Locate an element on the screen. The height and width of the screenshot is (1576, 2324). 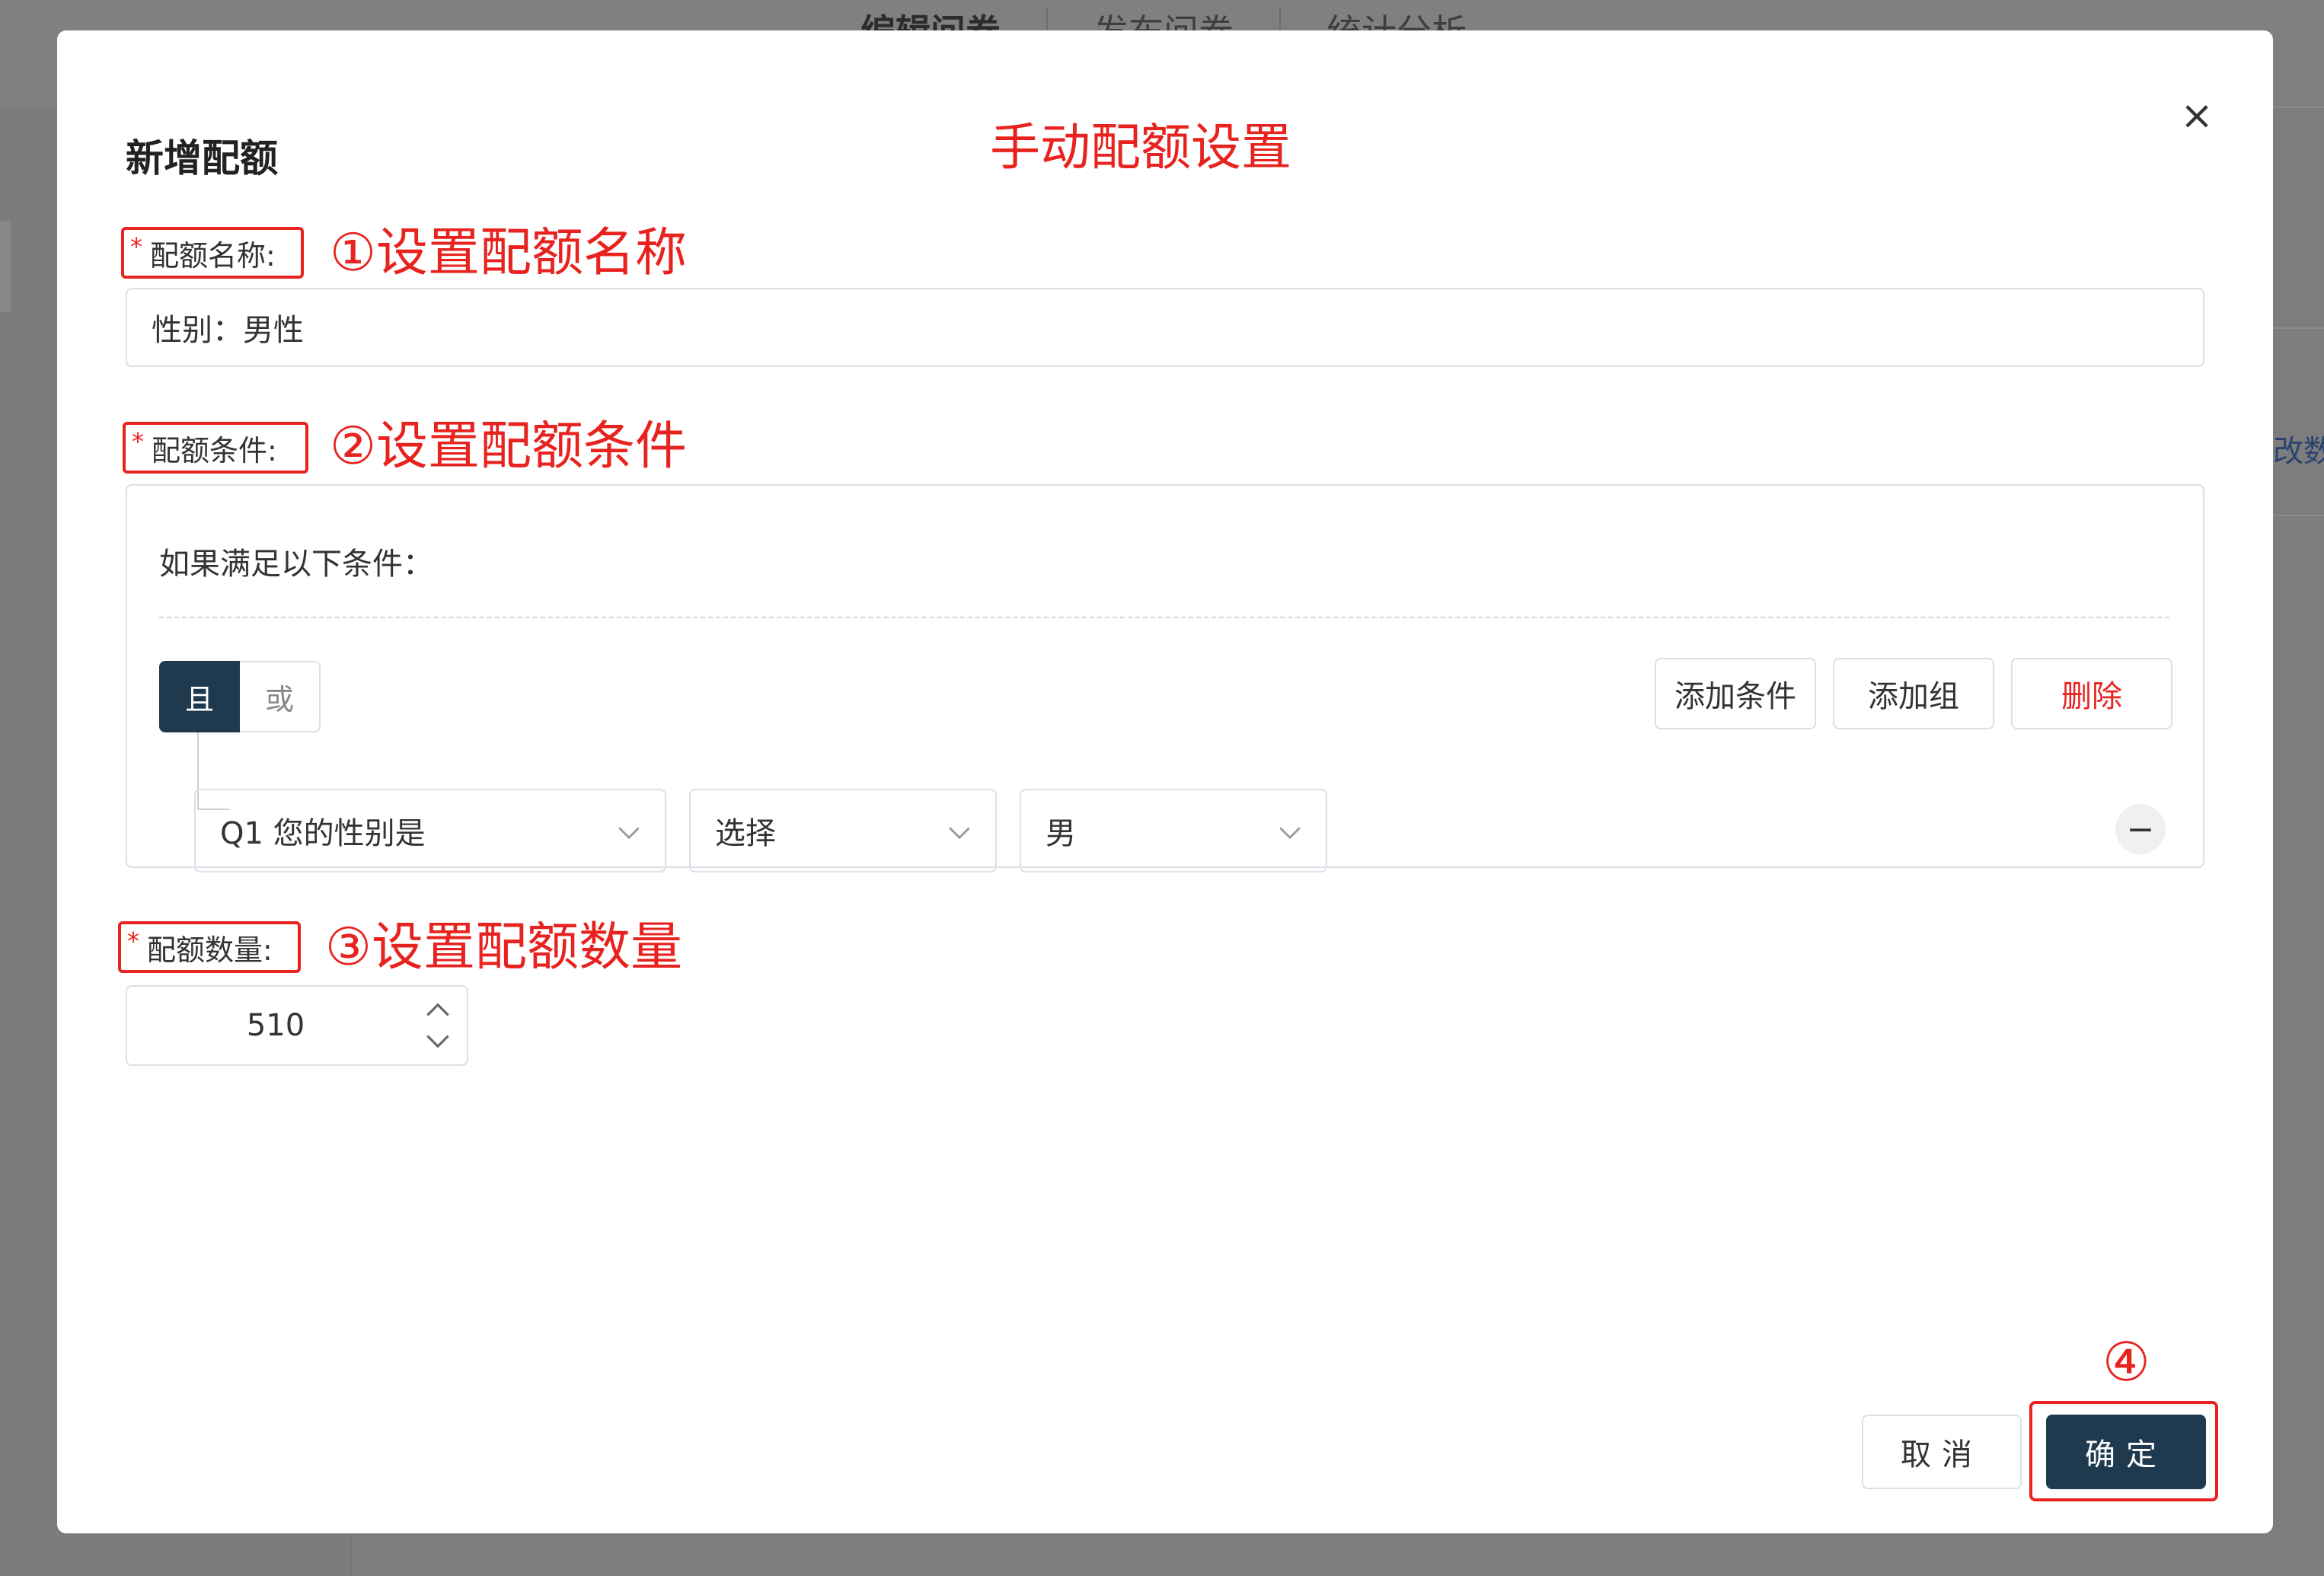
annotation-step-4: ④ is located at coordinates (2126, 1362).